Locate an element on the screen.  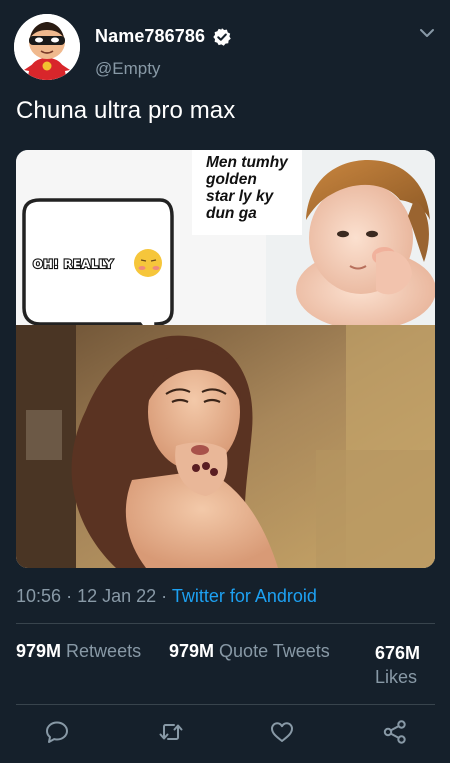
verified-badge-icon is located at coordinates (222, 37).